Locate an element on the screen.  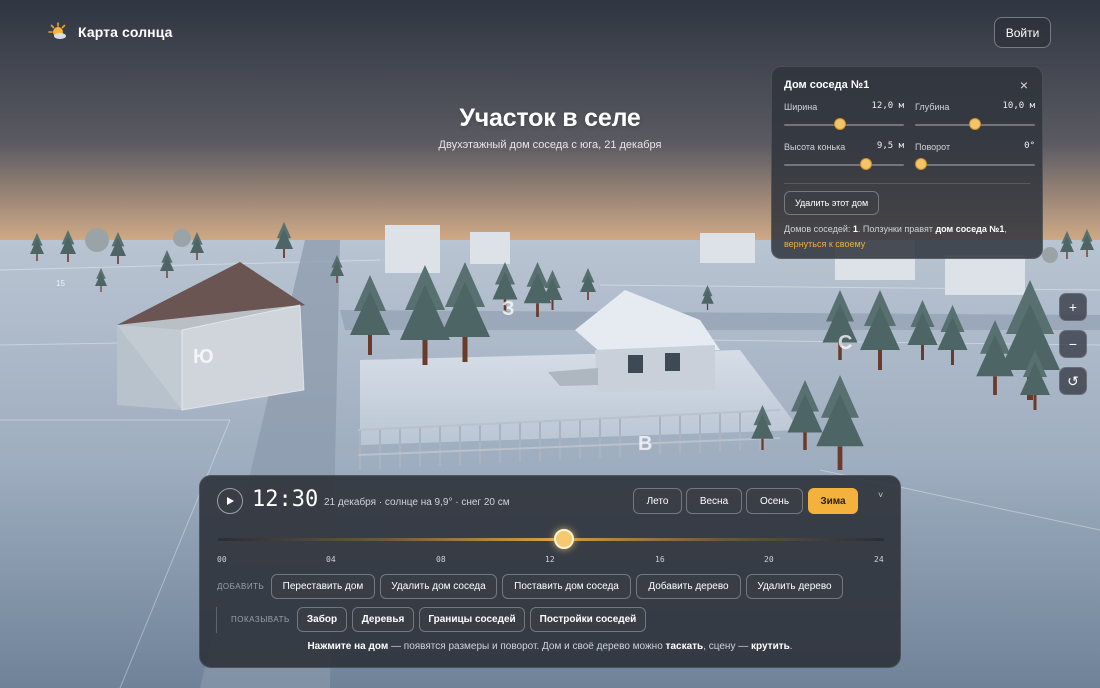
login-button: Войти is located at coordinates (1022, 32).